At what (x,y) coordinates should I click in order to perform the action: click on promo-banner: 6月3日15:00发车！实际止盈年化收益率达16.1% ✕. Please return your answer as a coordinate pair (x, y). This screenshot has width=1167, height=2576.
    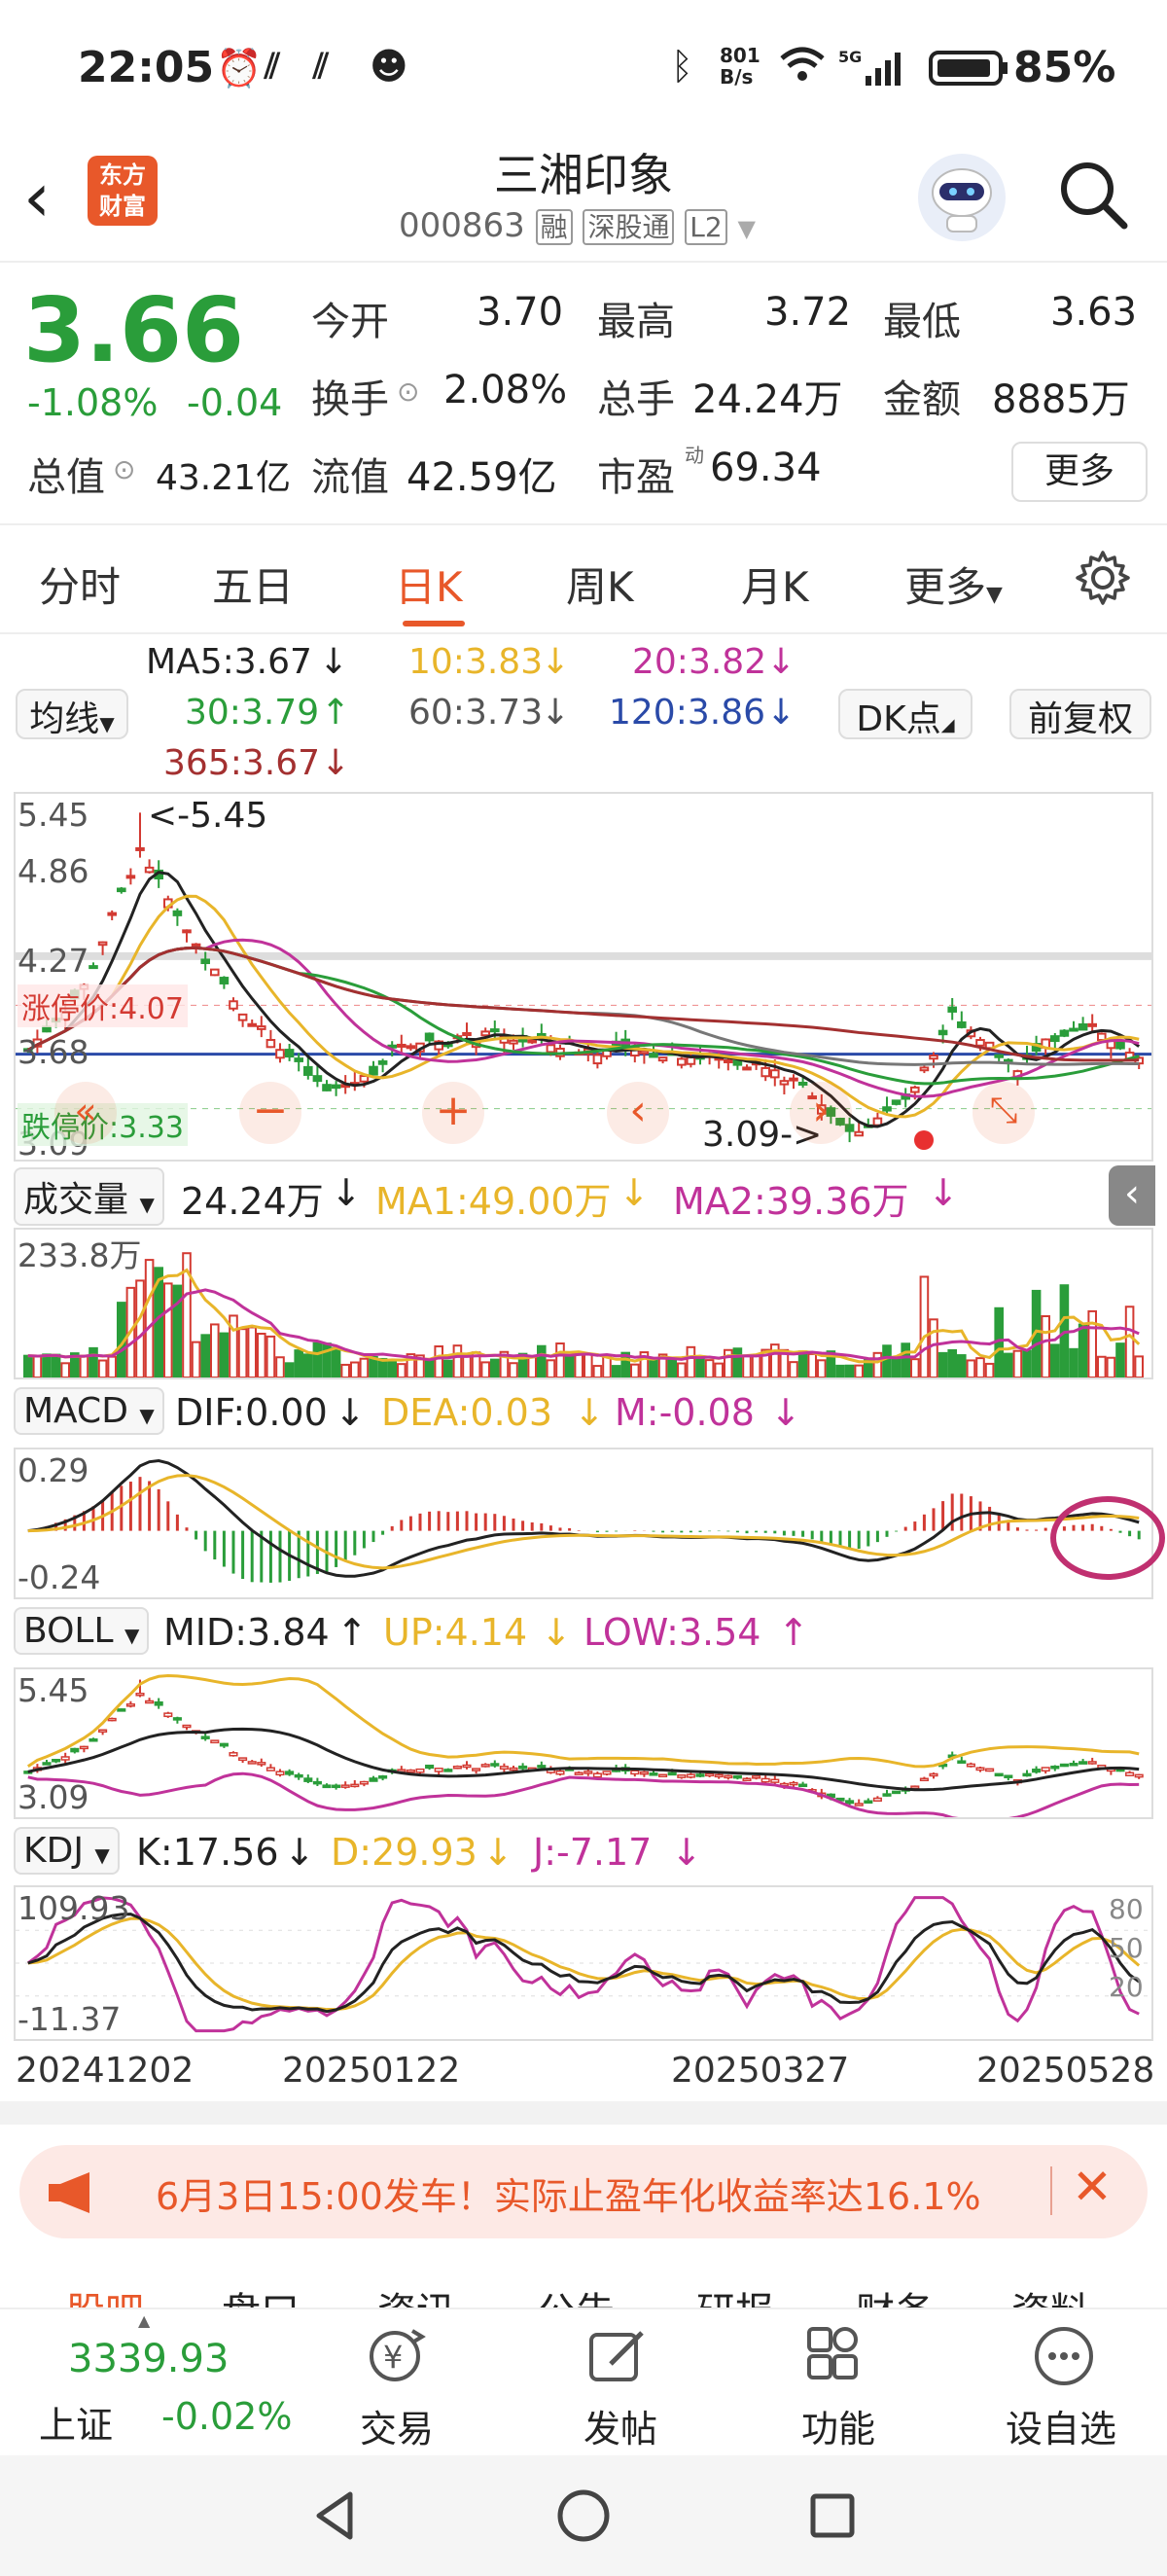
    Looking at the image, I should click on (583, 2191).